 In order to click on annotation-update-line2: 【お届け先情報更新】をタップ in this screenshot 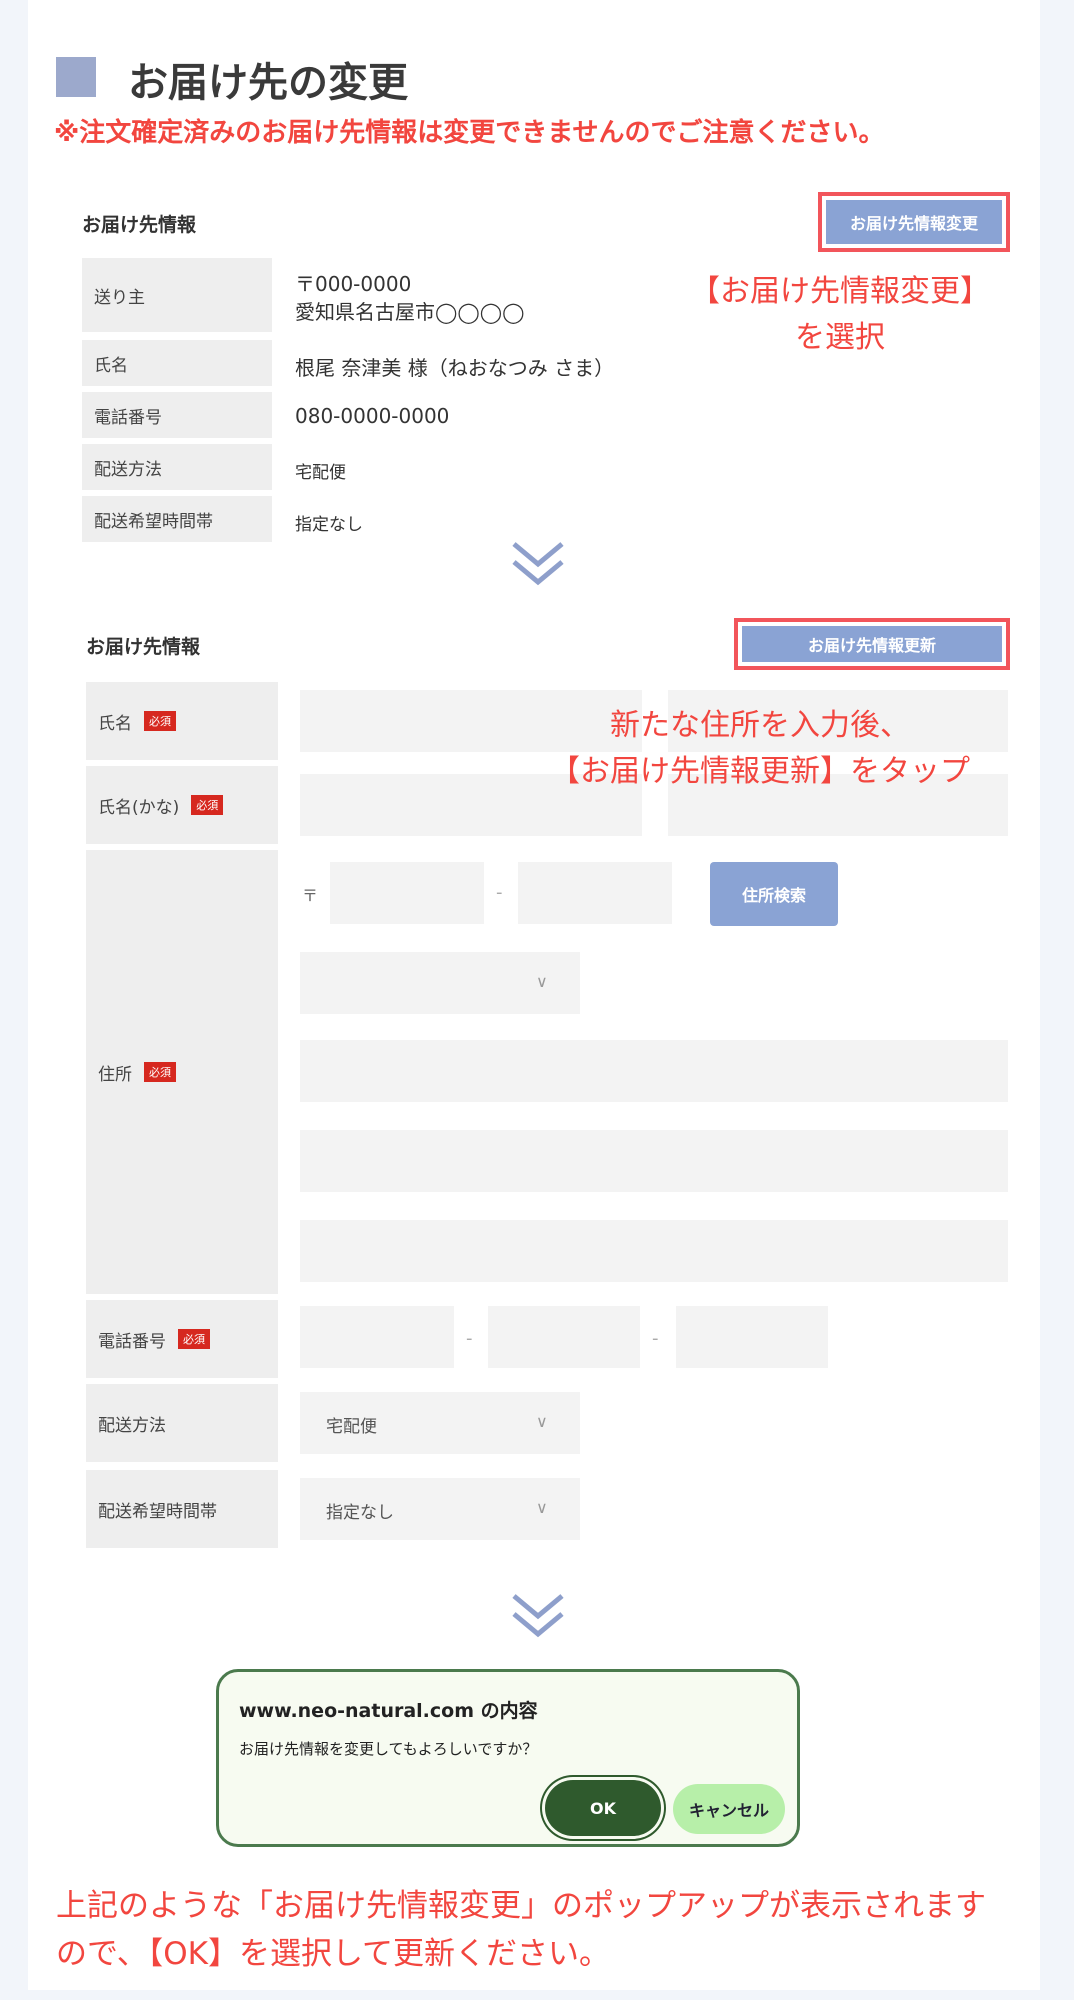, I will do `click(760, 771)`.